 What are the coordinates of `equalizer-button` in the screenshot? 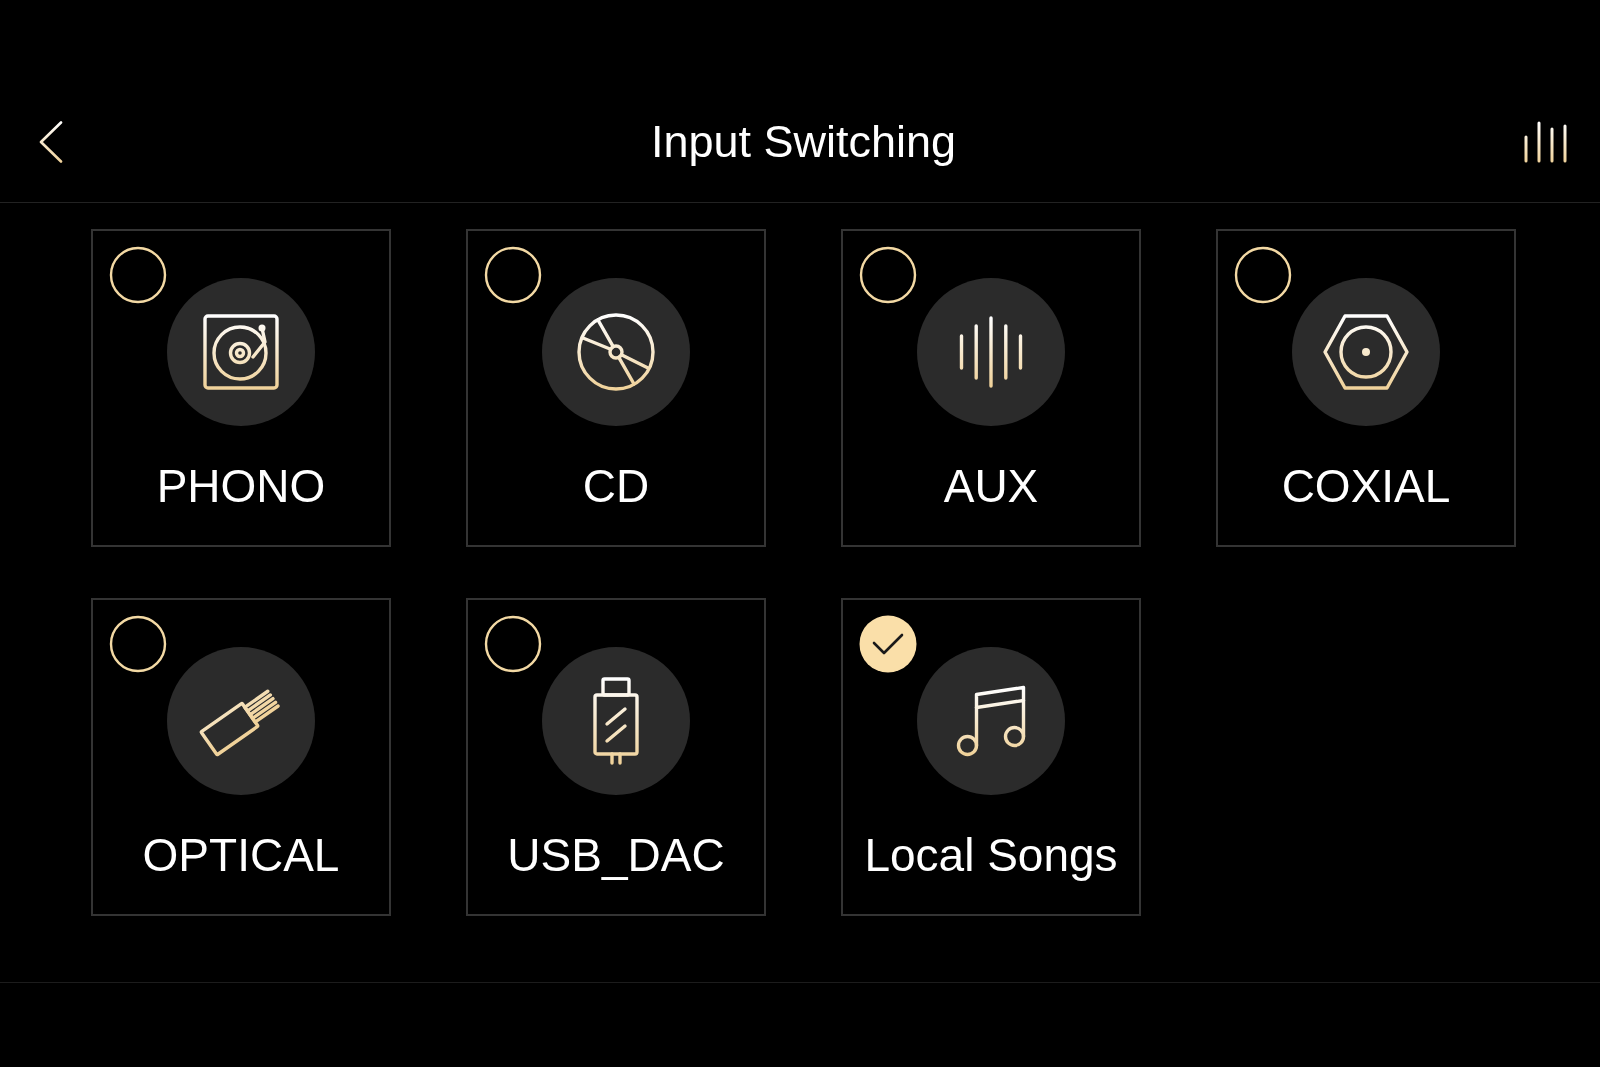 It's located at (1546, 142).